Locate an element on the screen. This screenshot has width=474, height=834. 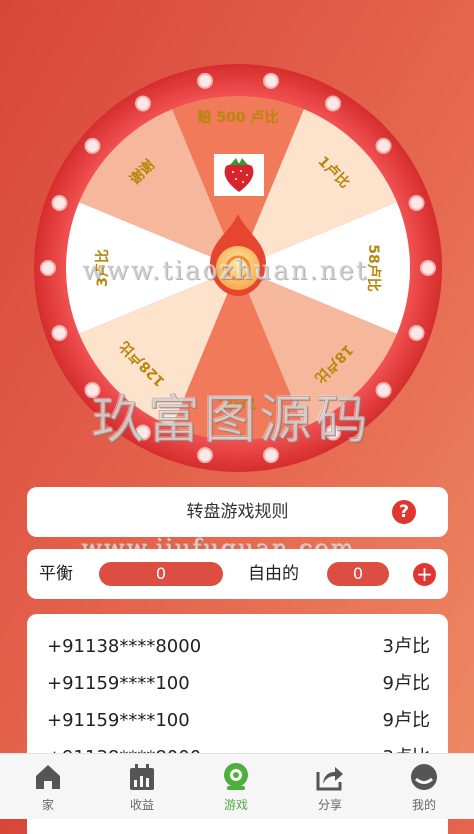
calendar-icon is located at coordinates (142, 777).